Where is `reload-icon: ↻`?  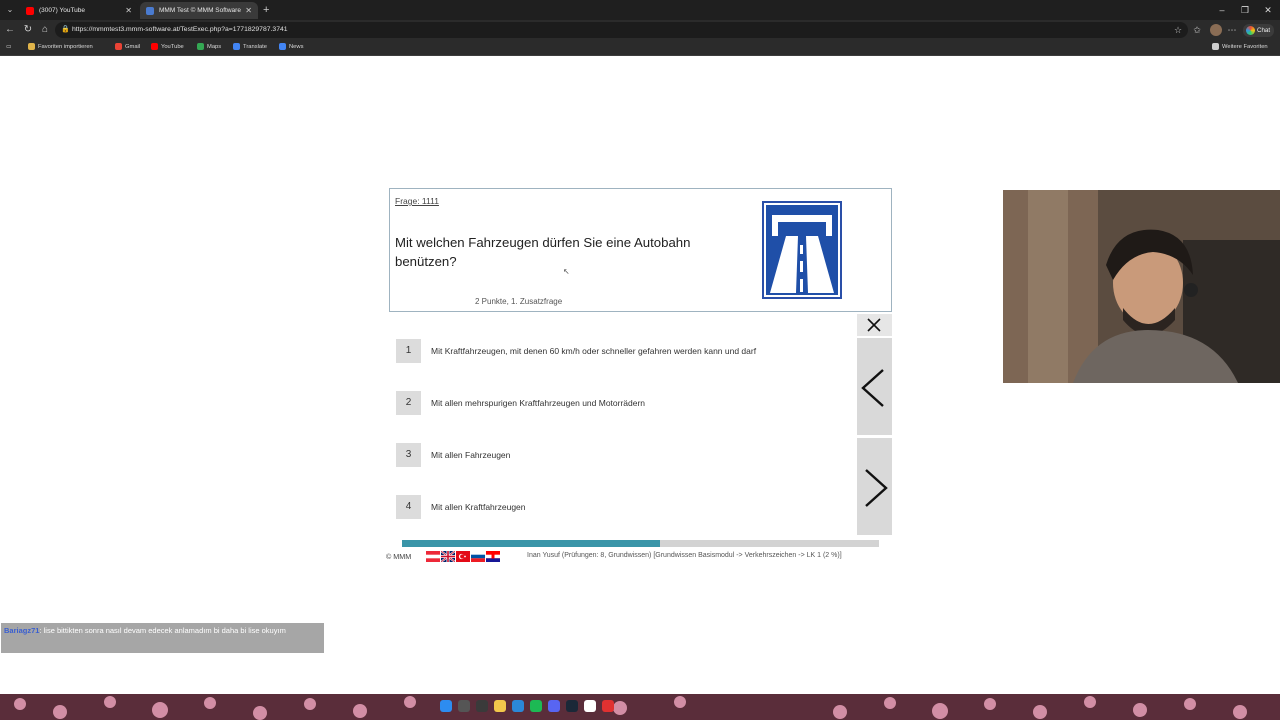
reload-icon: ↻ is located at coordinates (28, 30).